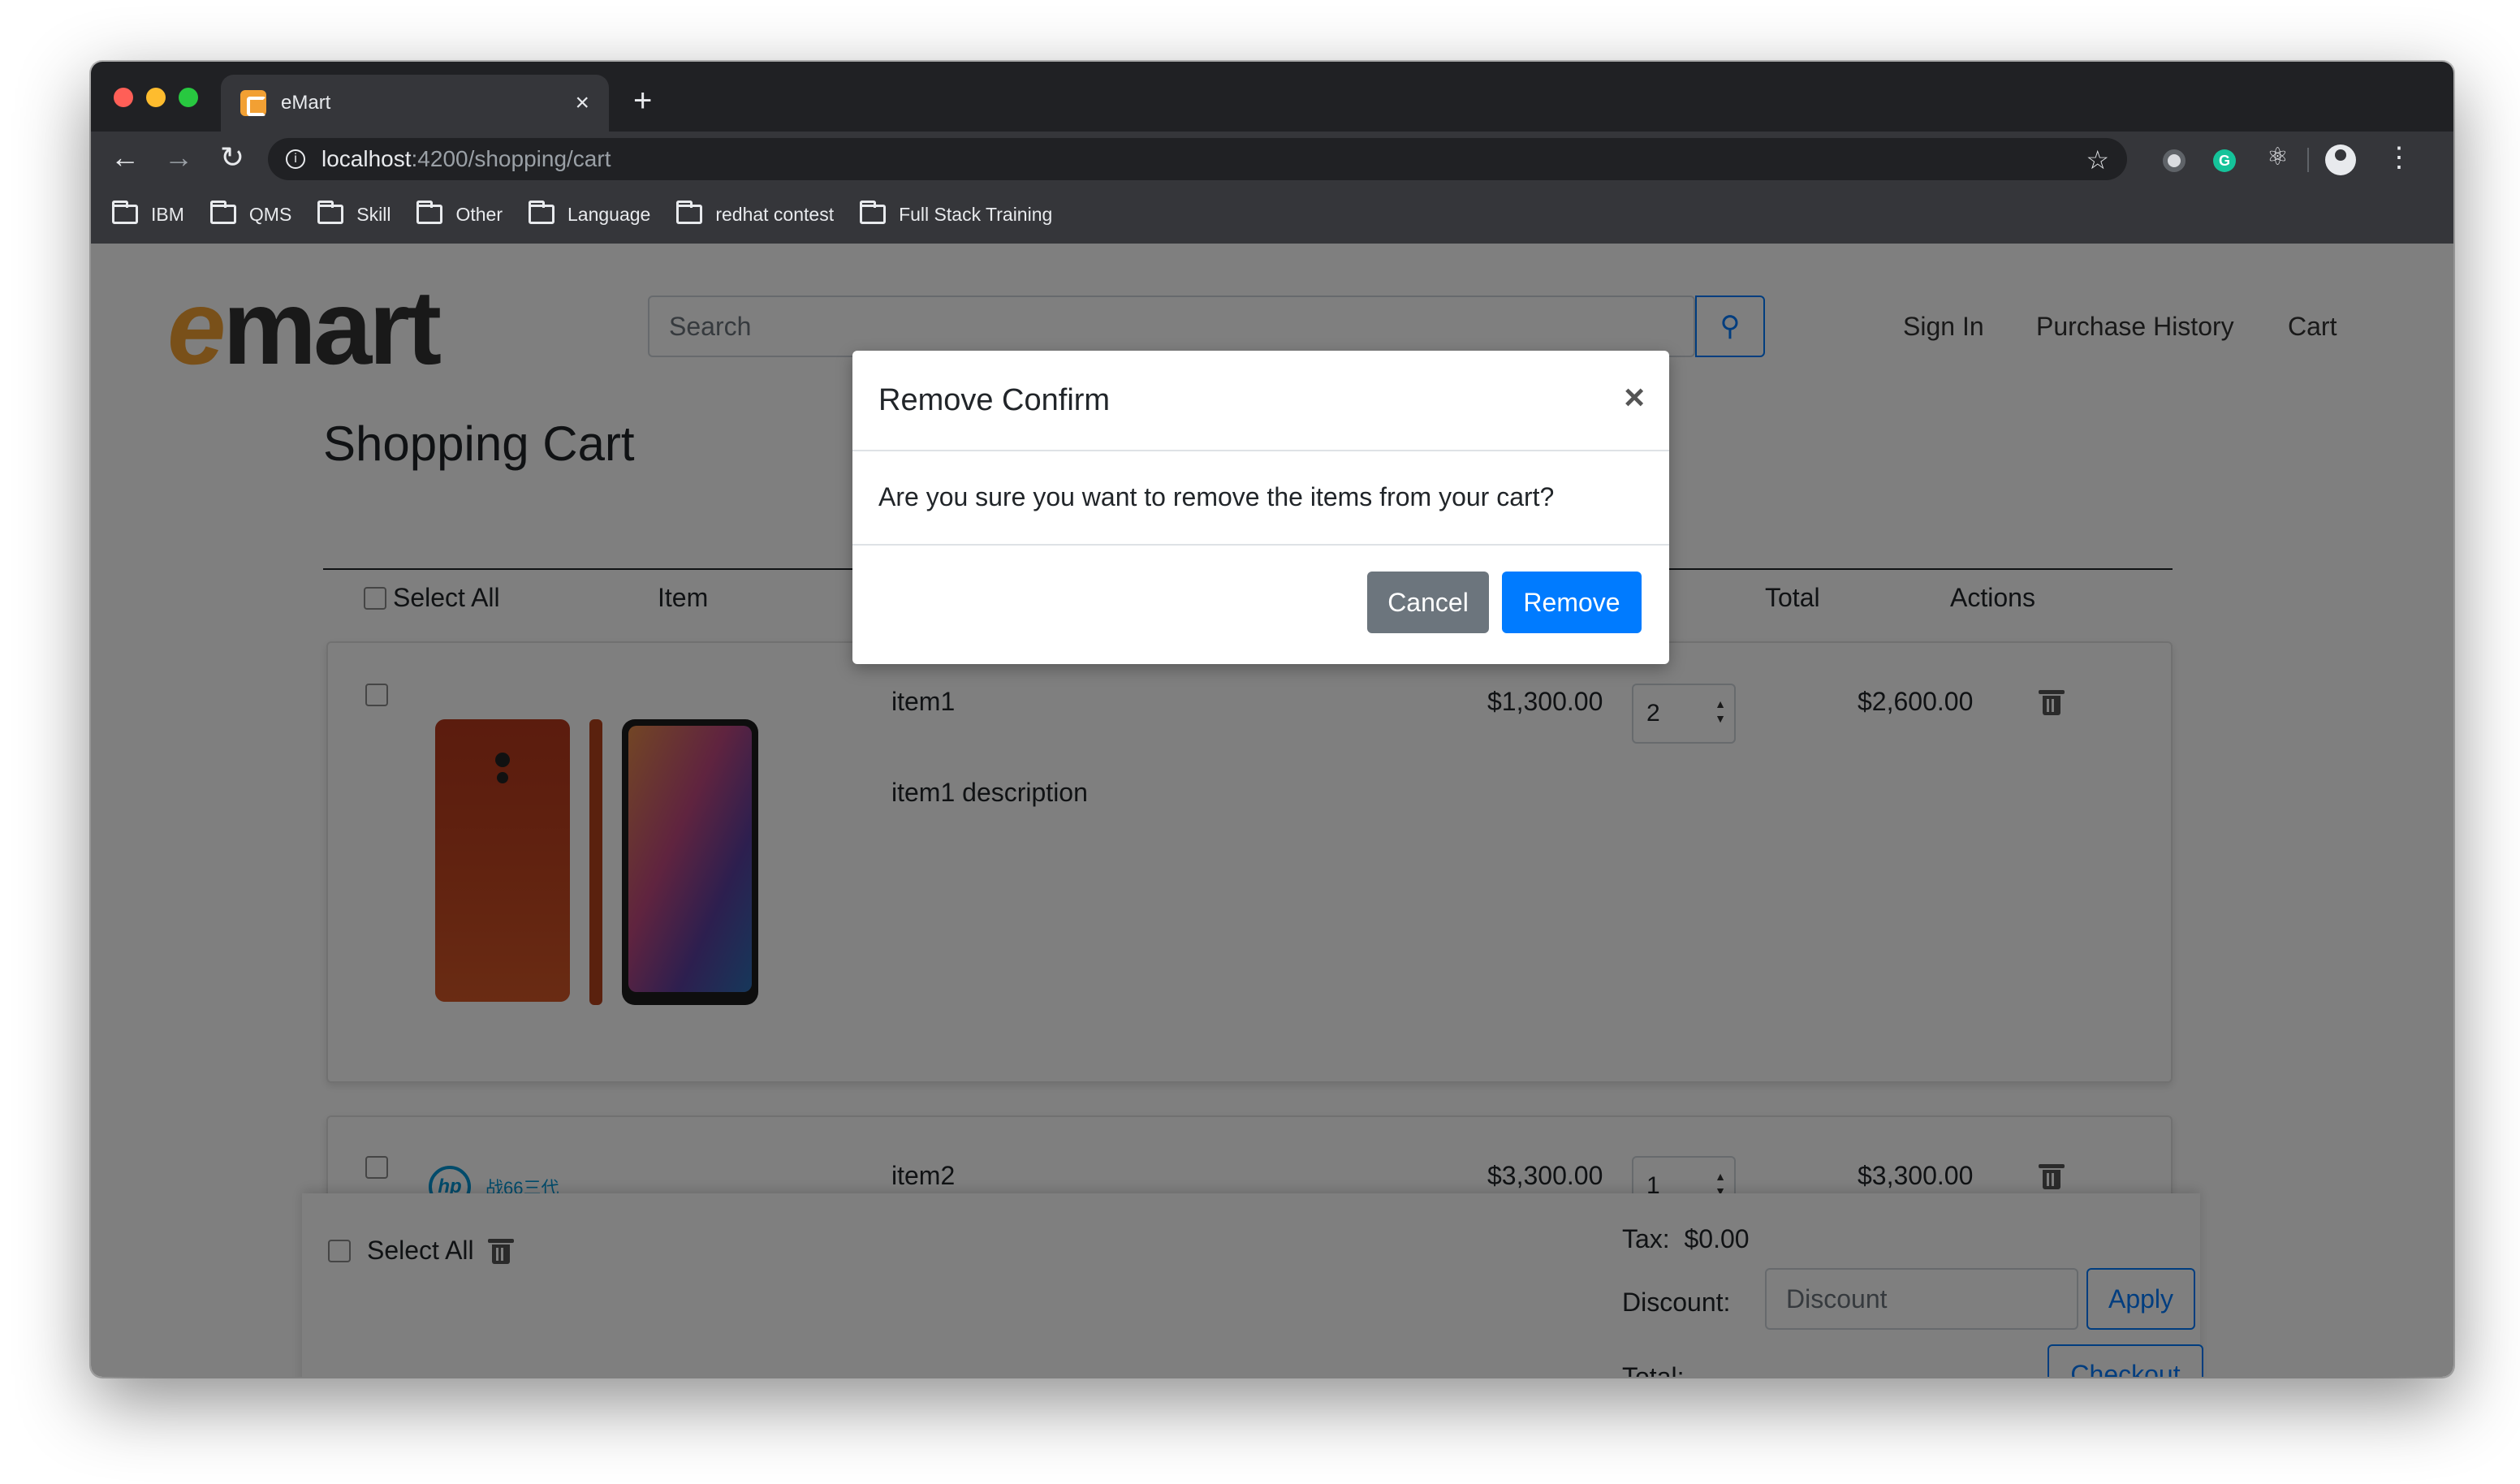 The height and width of the screenshot is (1484, 2520). What do you see at coordinates (156, 97) in the screenshot?
I see `minimize-window-button` at bounding box center [156, 97].